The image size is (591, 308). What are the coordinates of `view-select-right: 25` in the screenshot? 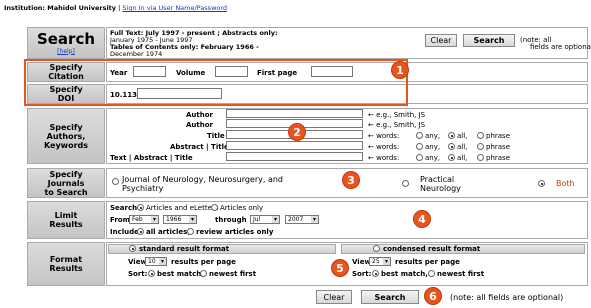 It's located at (380, 261).